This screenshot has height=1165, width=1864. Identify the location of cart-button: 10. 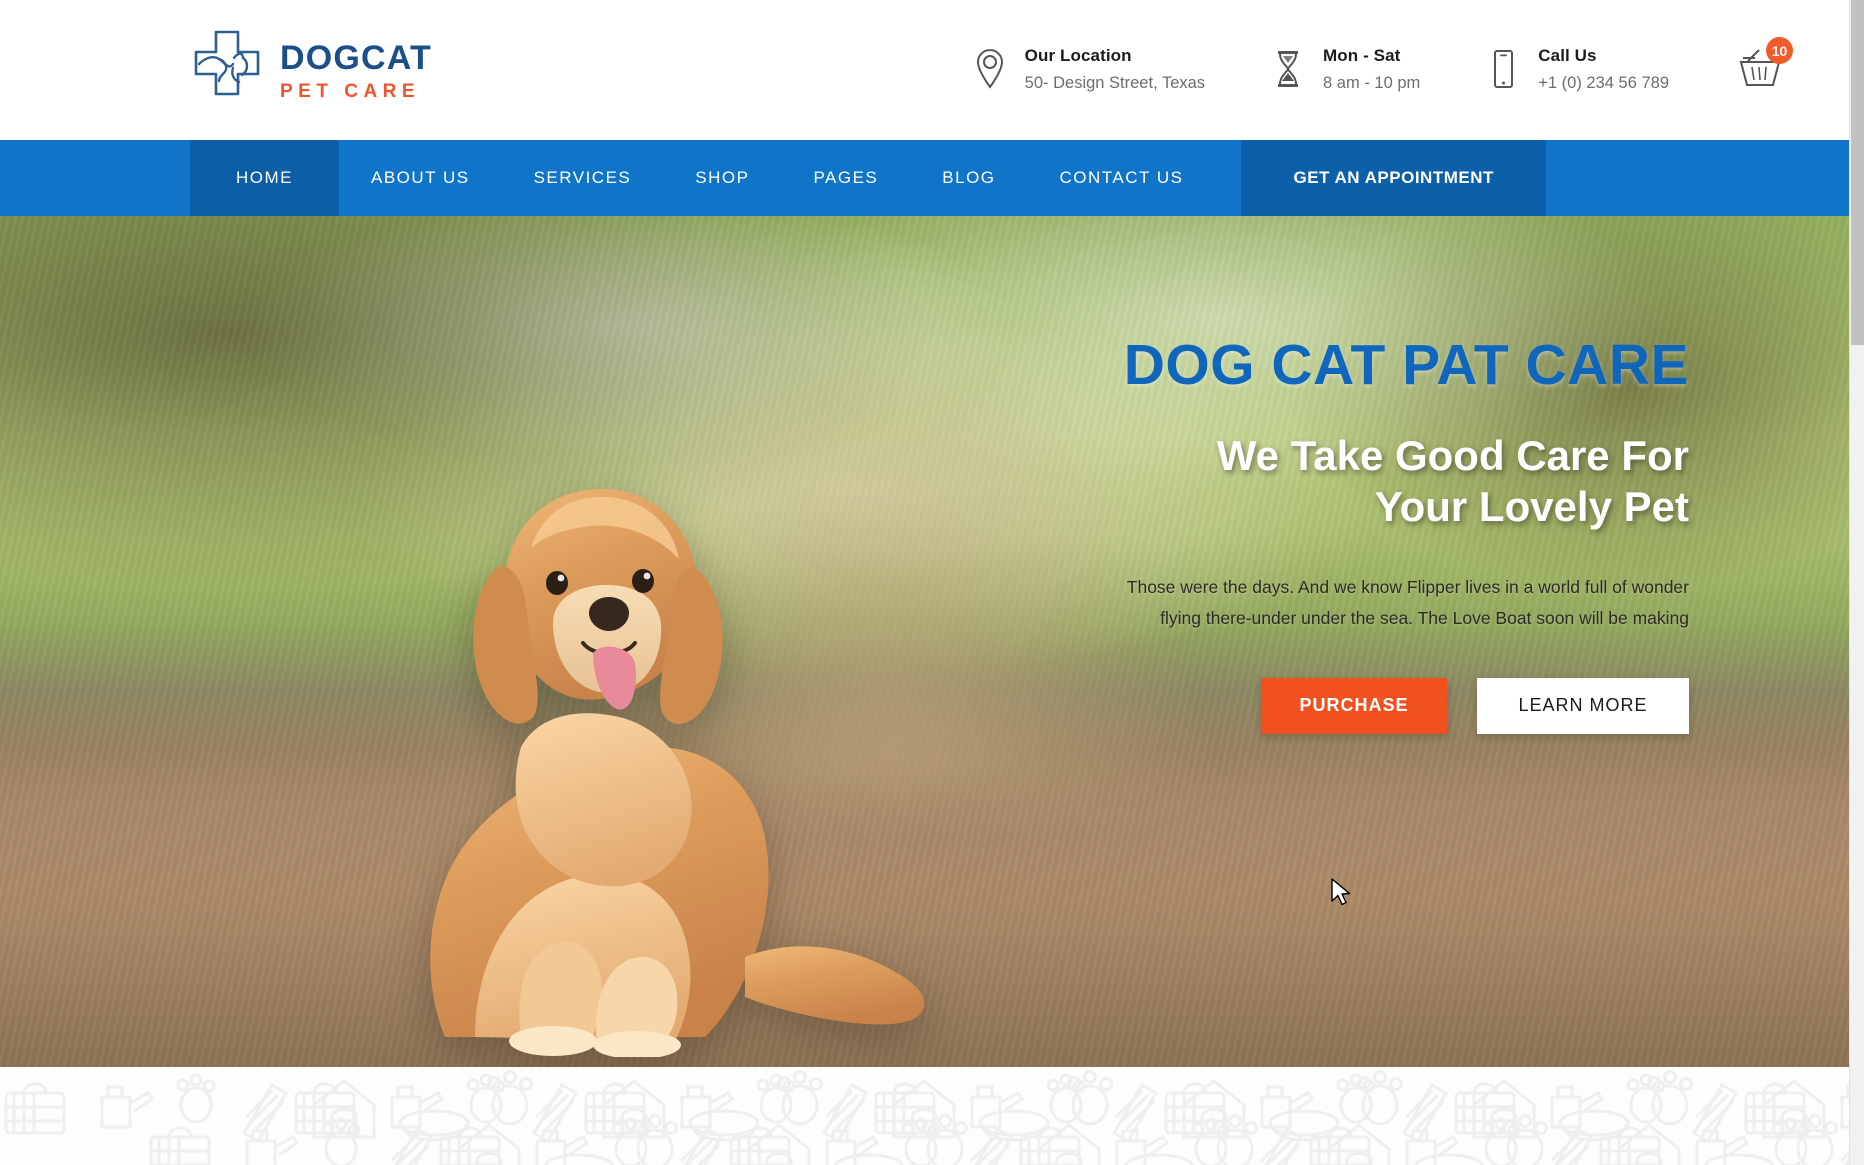
(1763, 66).